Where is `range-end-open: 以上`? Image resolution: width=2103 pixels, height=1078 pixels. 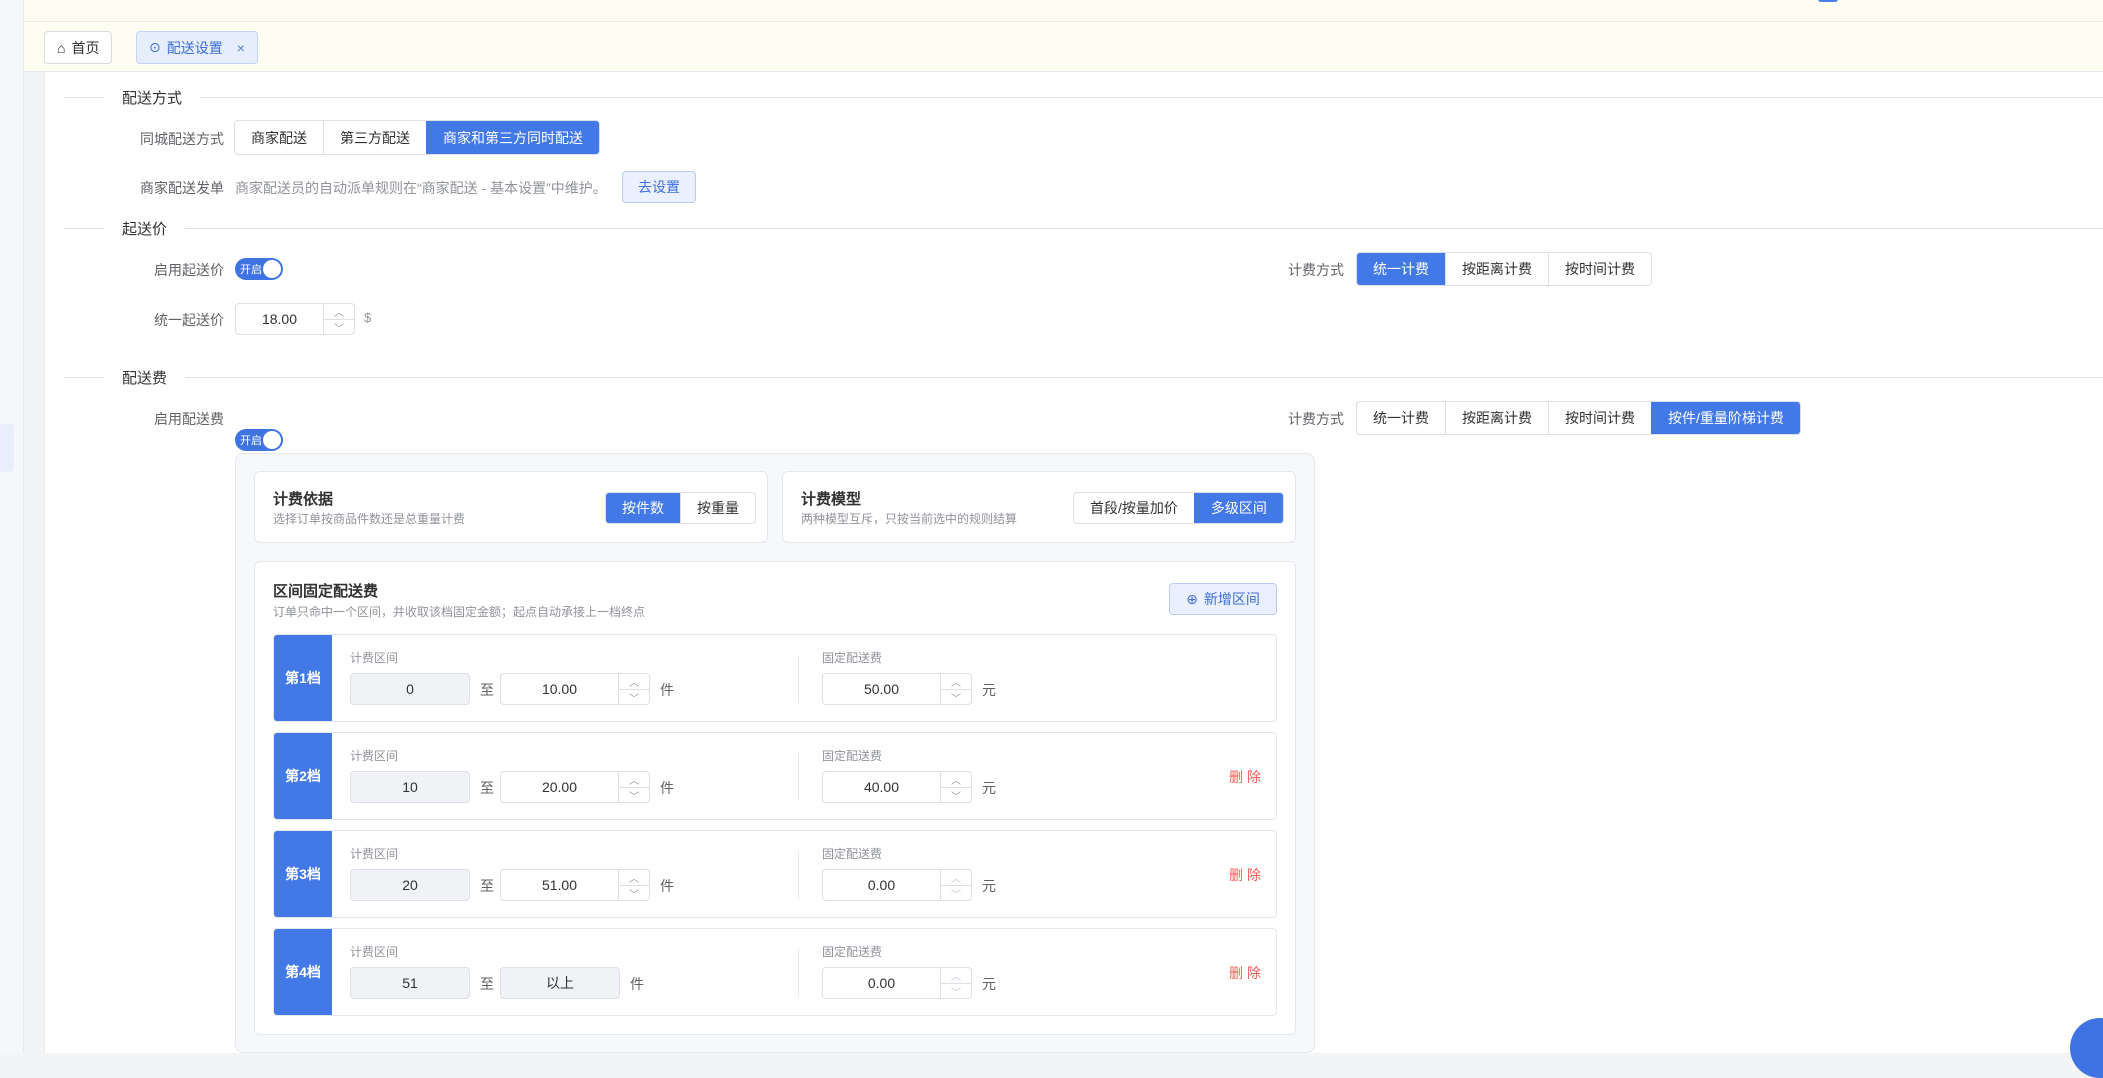
range-end-open: 以上 is located at coordinates (560, 983).